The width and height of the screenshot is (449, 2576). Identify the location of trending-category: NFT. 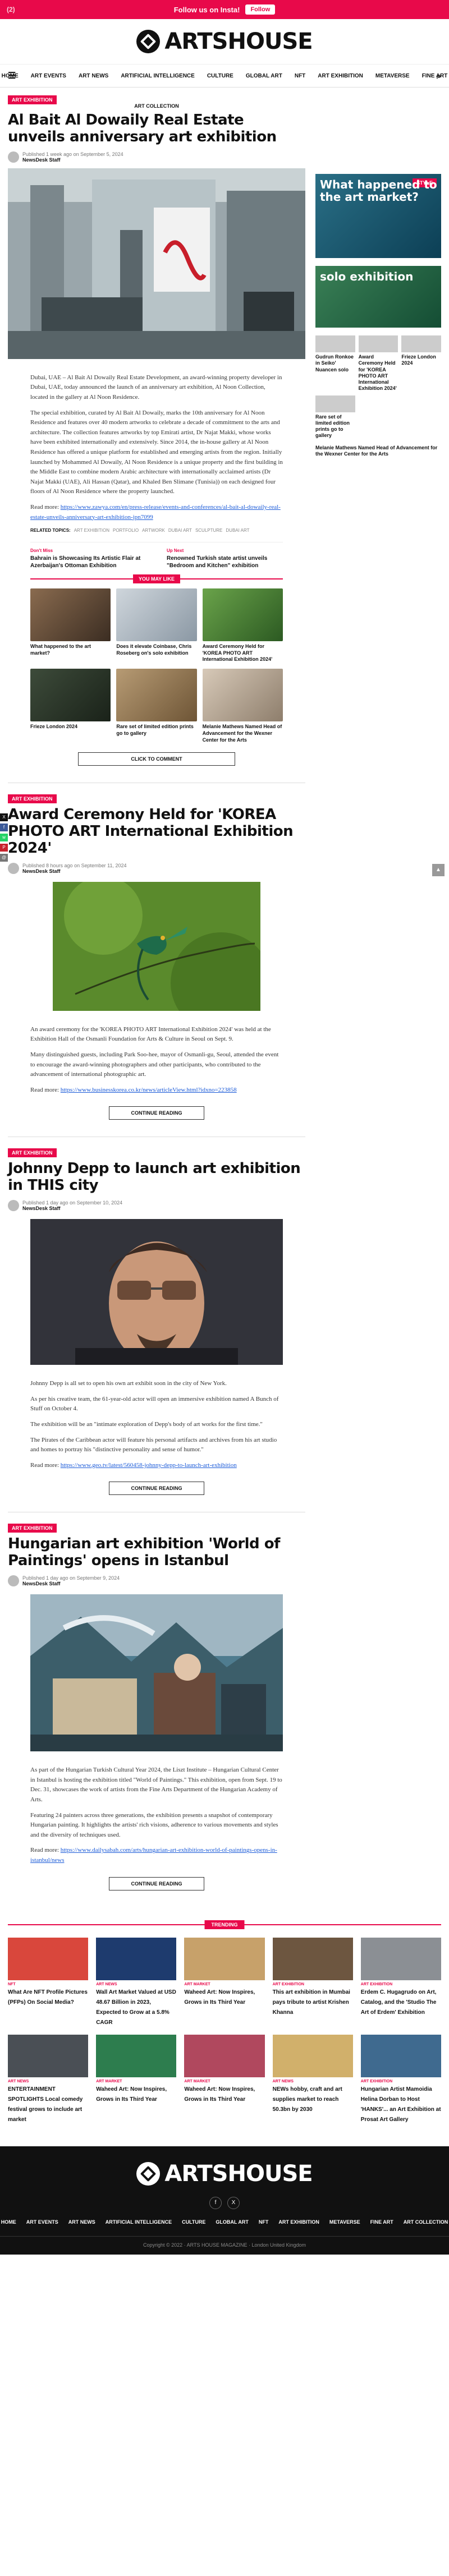
(12, 1984).